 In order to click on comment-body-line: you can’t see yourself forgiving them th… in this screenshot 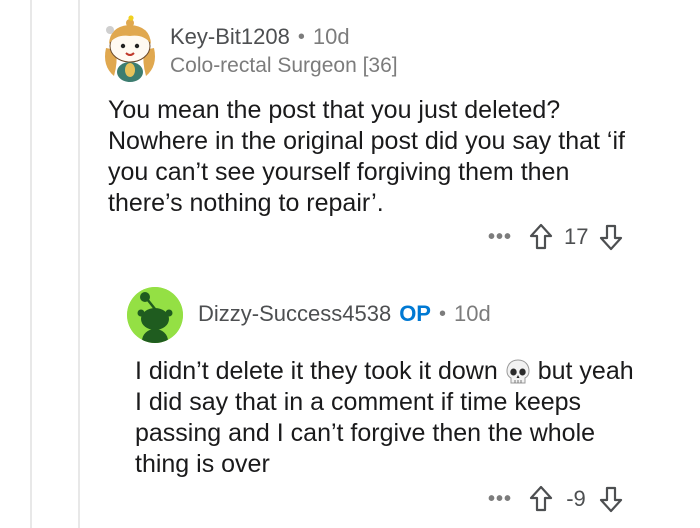, I will do `click(339, 172)`.